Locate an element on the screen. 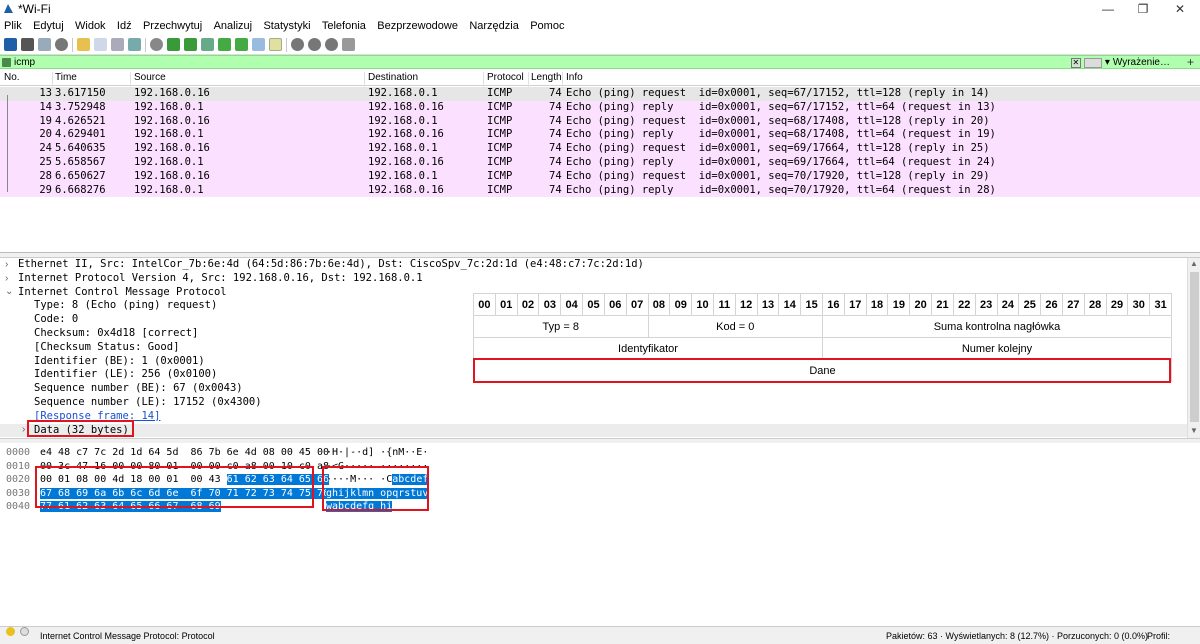 The width and height of the screenshot is (1200, 644). details-scrollbar: ▲ ▼ is located at coordinates (1193, 348).